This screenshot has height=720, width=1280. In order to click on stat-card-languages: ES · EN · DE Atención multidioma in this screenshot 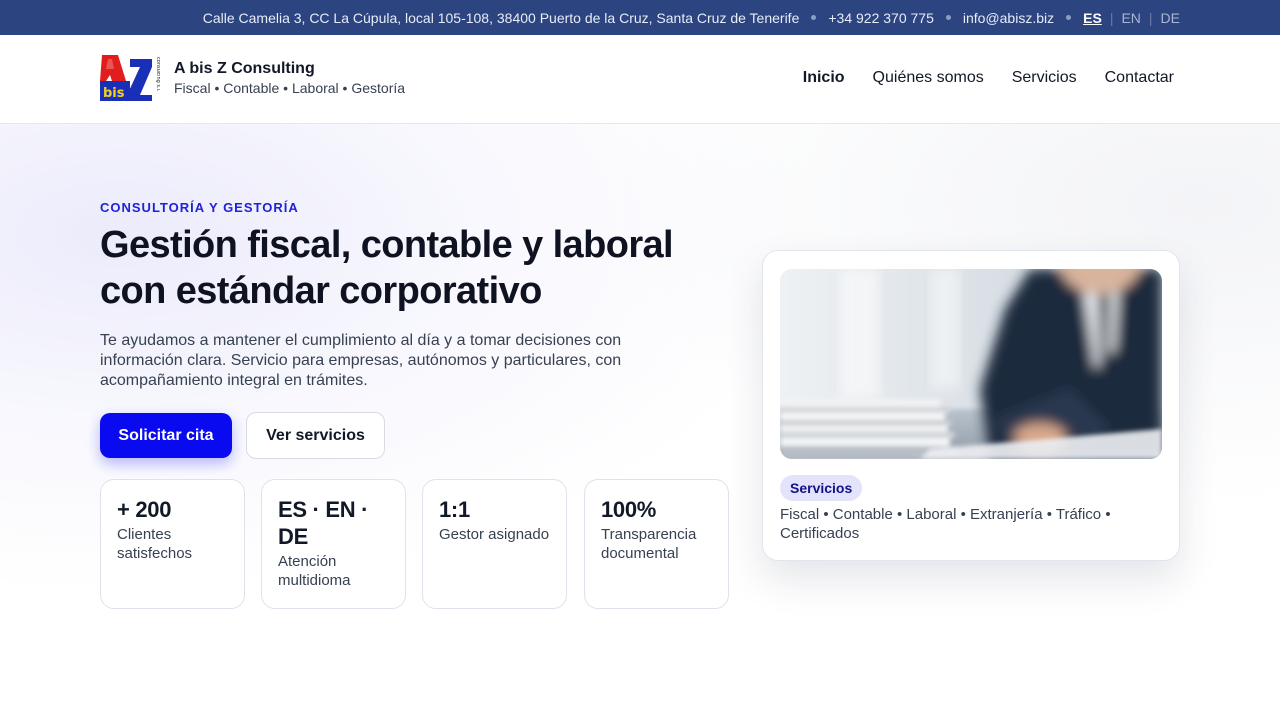, I will do `click(333, 544)`.